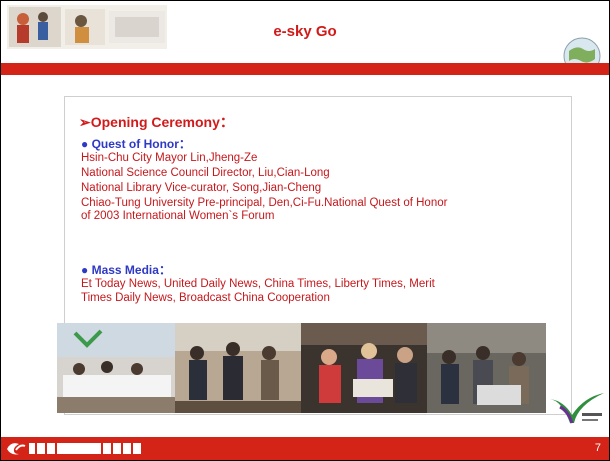 The width and height of the screenshot is (610, 461). What do you see at coordinates (169, 158) in the screenshot?
I see `quest-line: Hsin-Chu City Mayor Lin,Jheng-Ze` at bounding box center [169, 158].